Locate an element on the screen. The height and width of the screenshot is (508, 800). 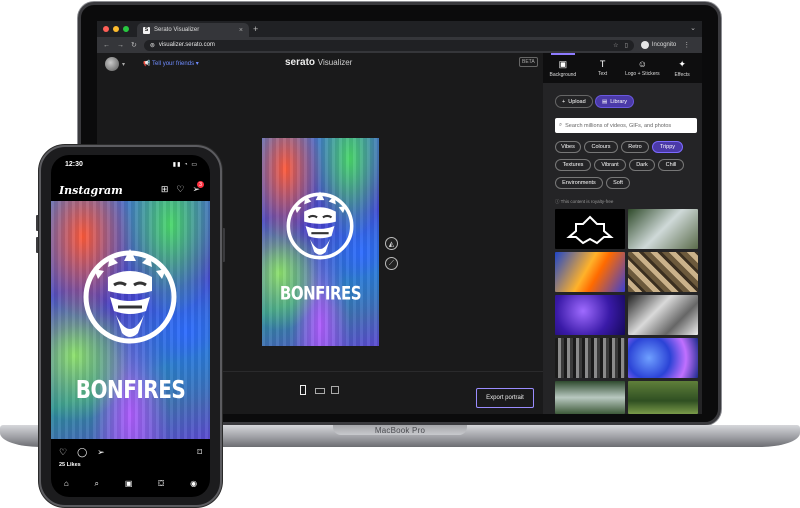
text-icon: T is located at coordinates (602, 64).